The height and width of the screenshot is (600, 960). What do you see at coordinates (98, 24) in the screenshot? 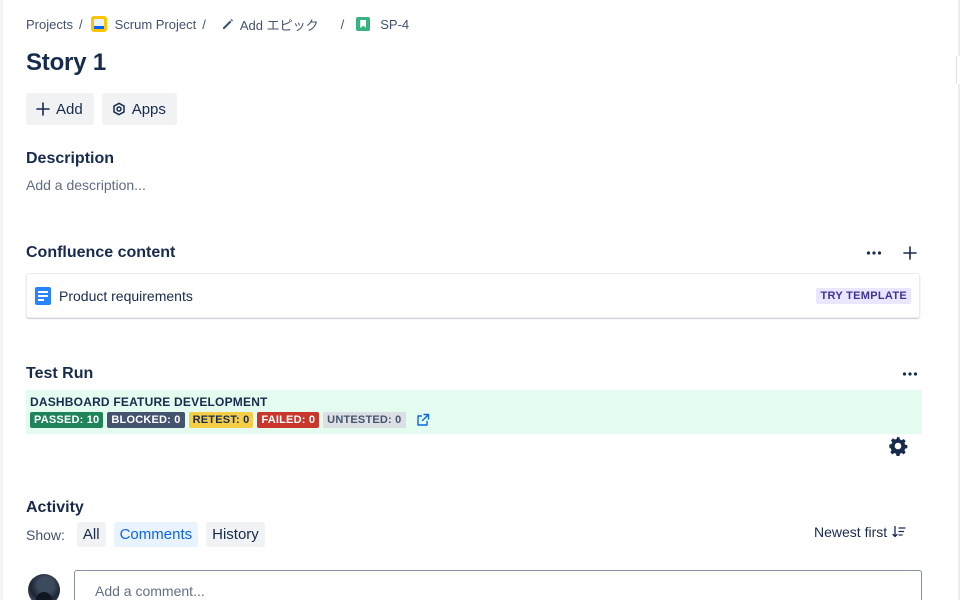
I see `project-avatar-icon` at bounding box center [98, 24].